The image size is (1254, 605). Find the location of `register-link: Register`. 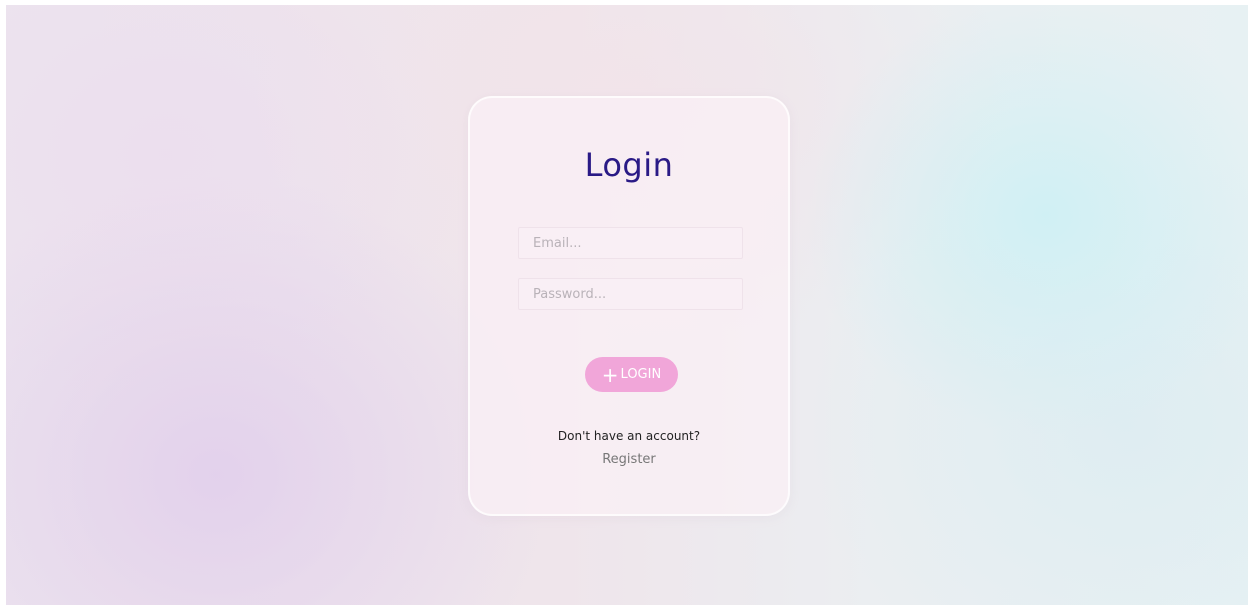

register-link: Register is located at coordinates (629, 459).